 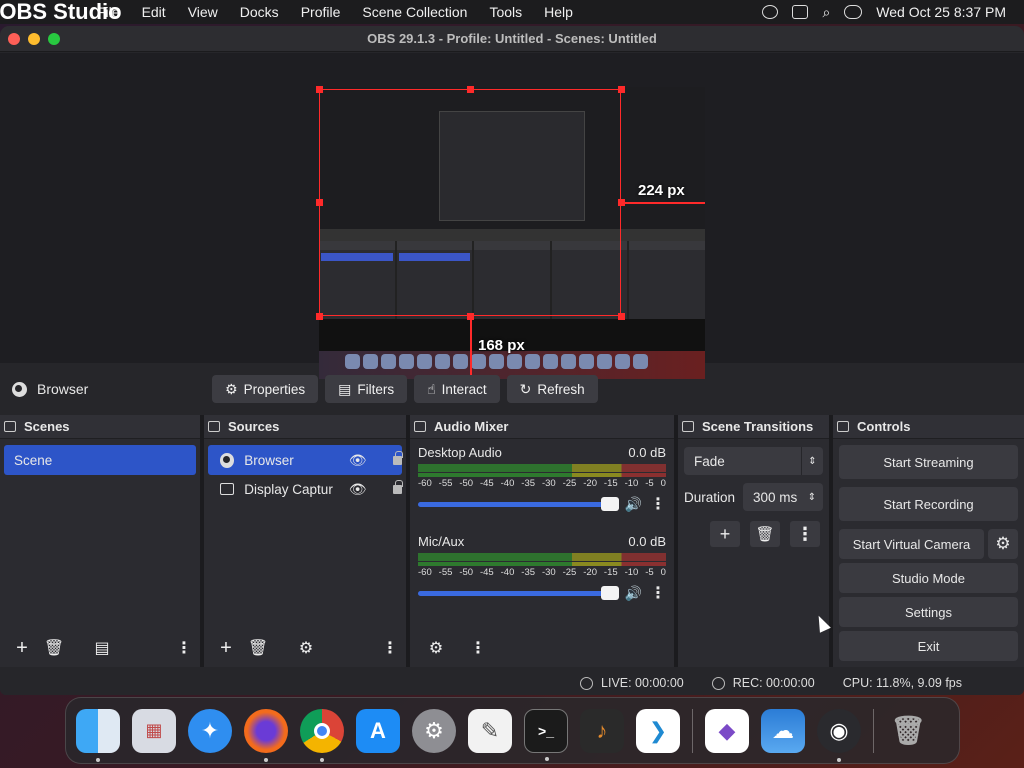 What do you see at coordinates (928, 612) in the screenshot?
I see `settings-button: Settings` at bounding box center [928, 612].